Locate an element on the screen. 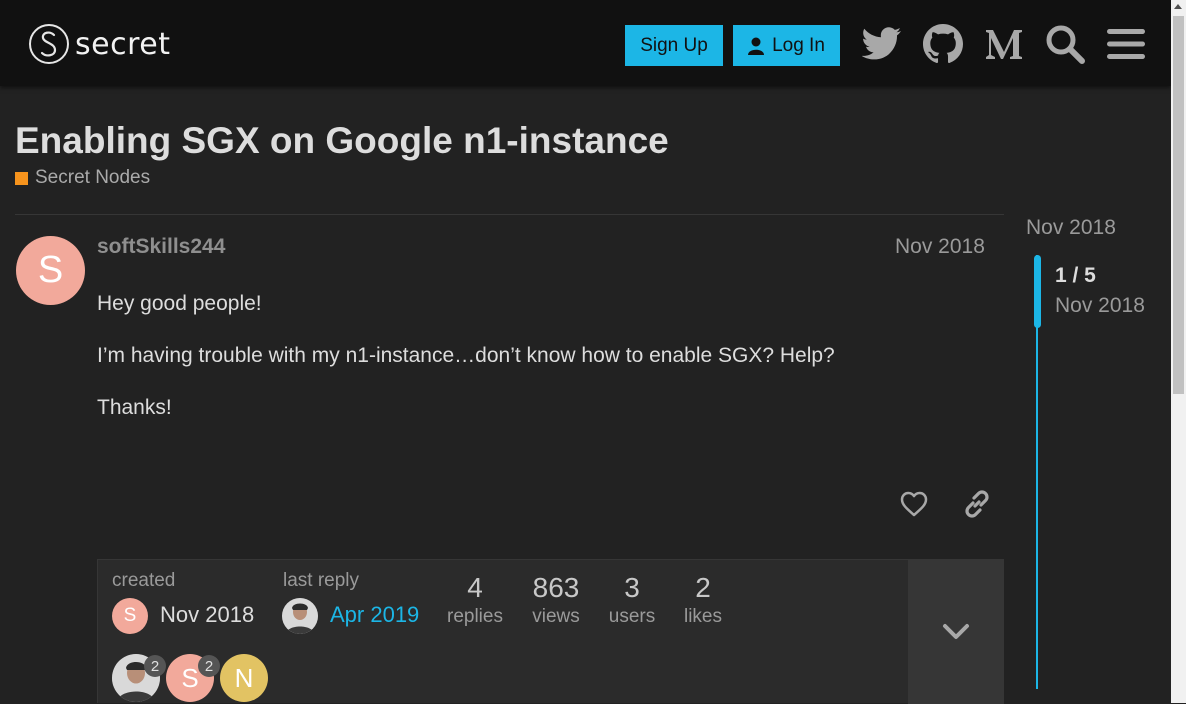 The image size is (1186, 704). heart-icon is located at coordinates (914, 504).